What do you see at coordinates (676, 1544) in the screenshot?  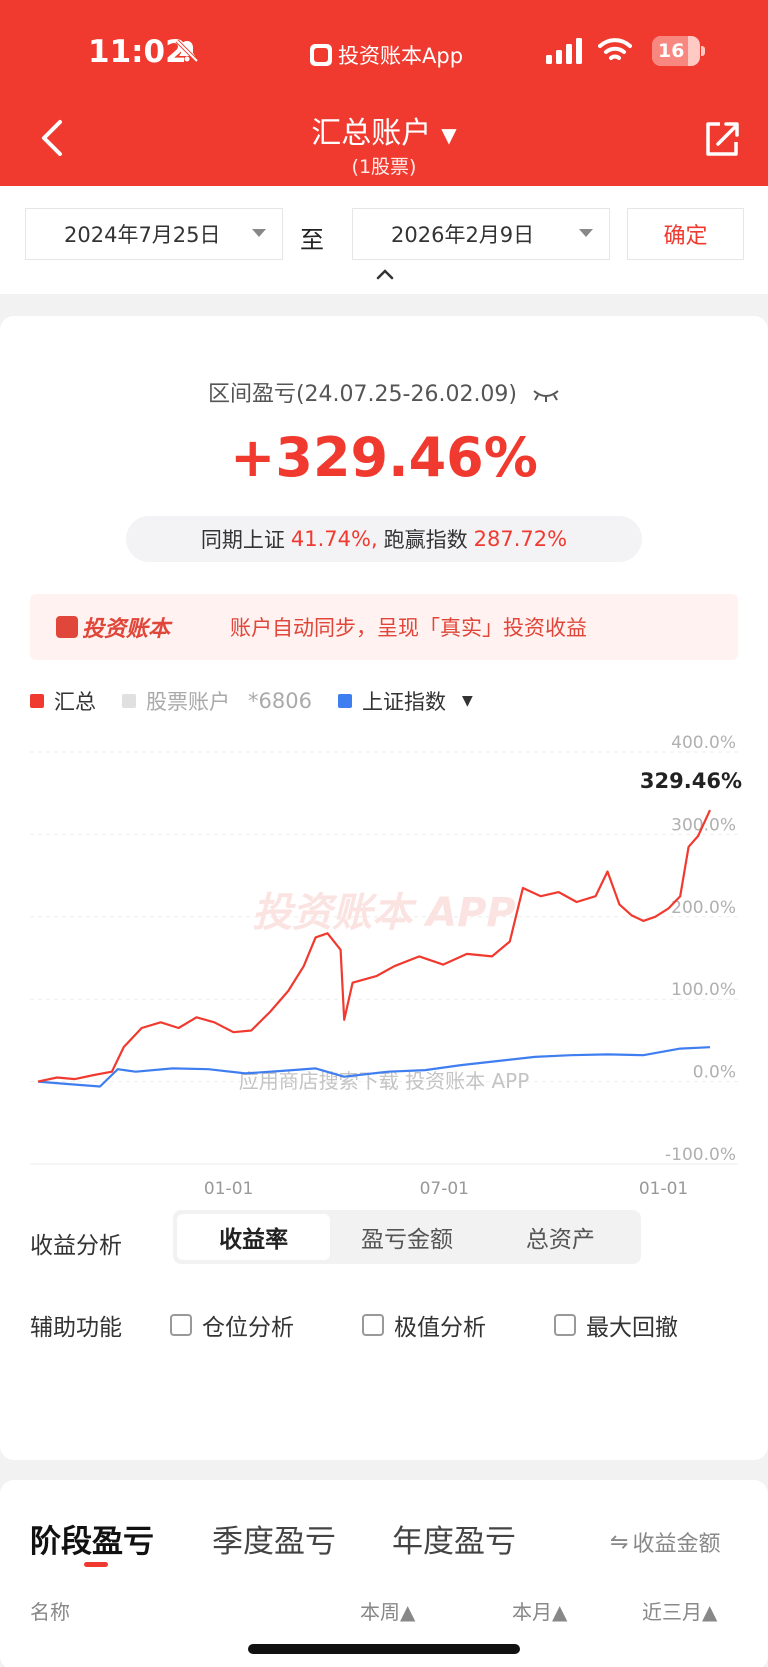 I see `unit-toggle-label: 收益金额` at bounding box center [676, 1544].